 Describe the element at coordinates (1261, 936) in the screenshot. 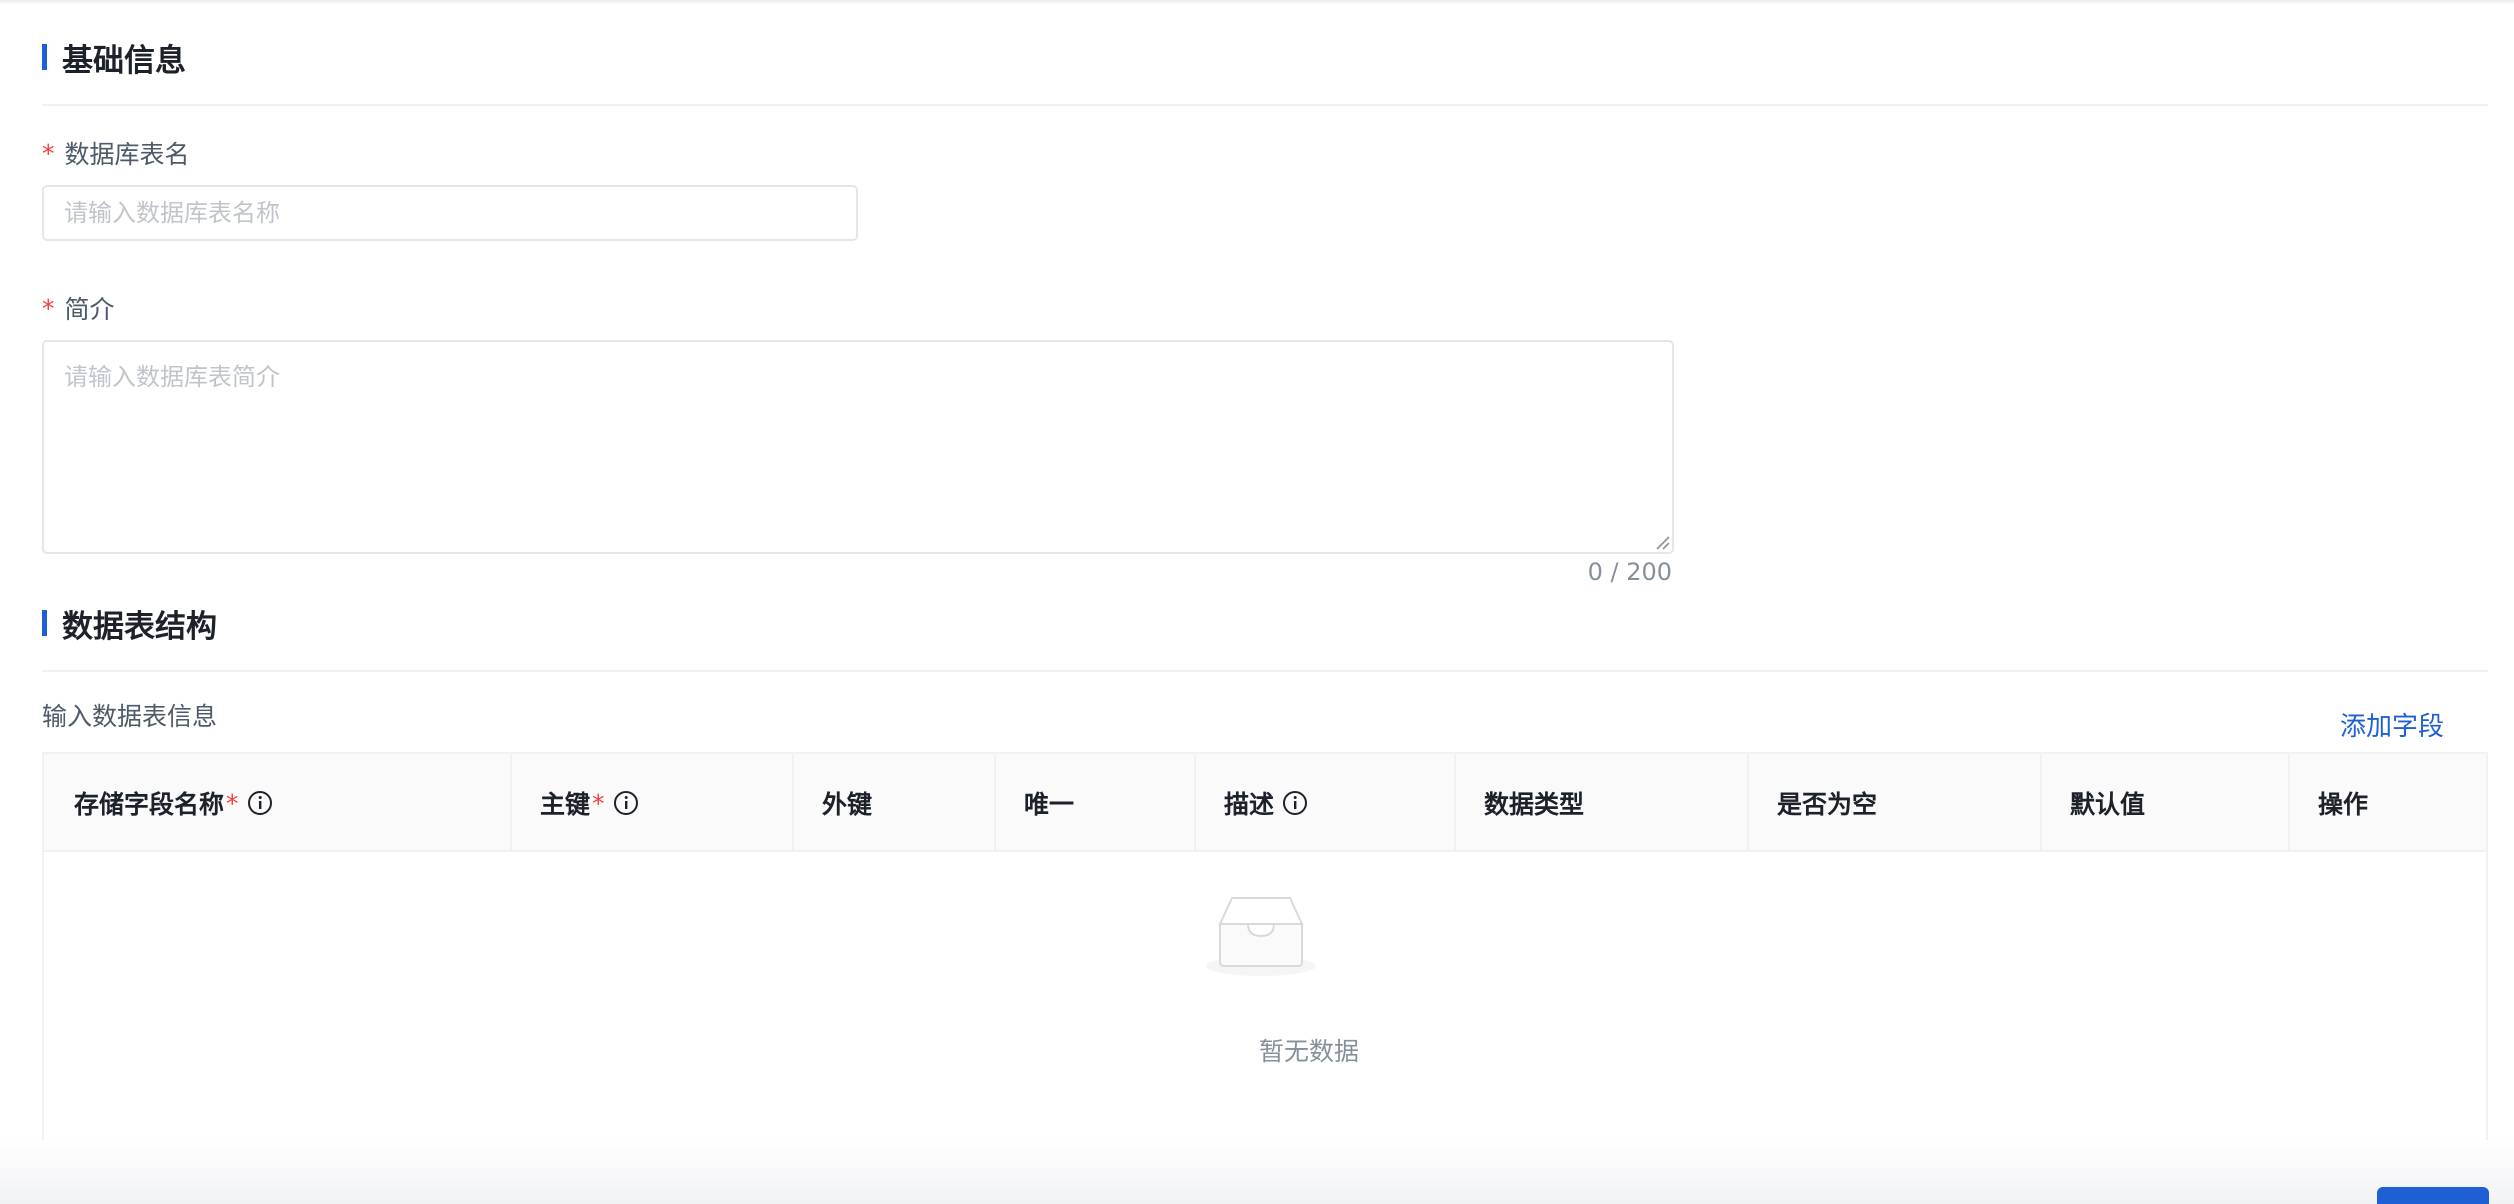

I see `inbox-icon` at that location.